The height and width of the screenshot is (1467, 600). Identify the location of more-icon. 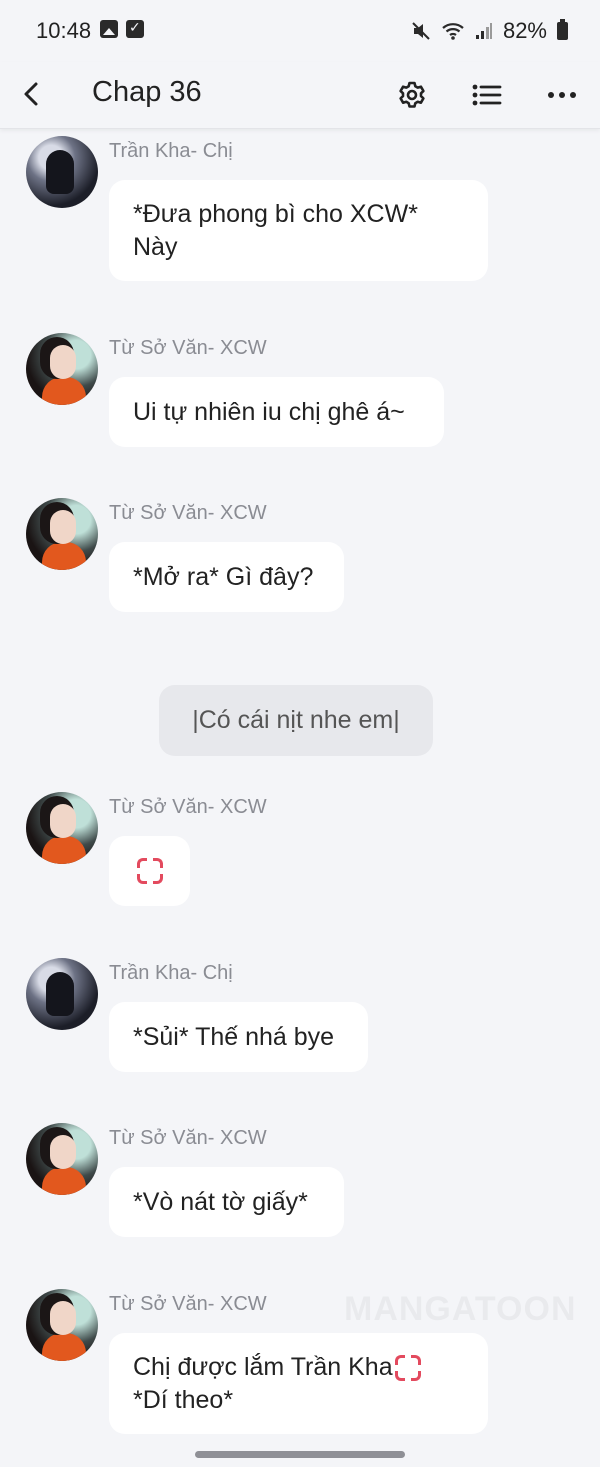
(562, 95).